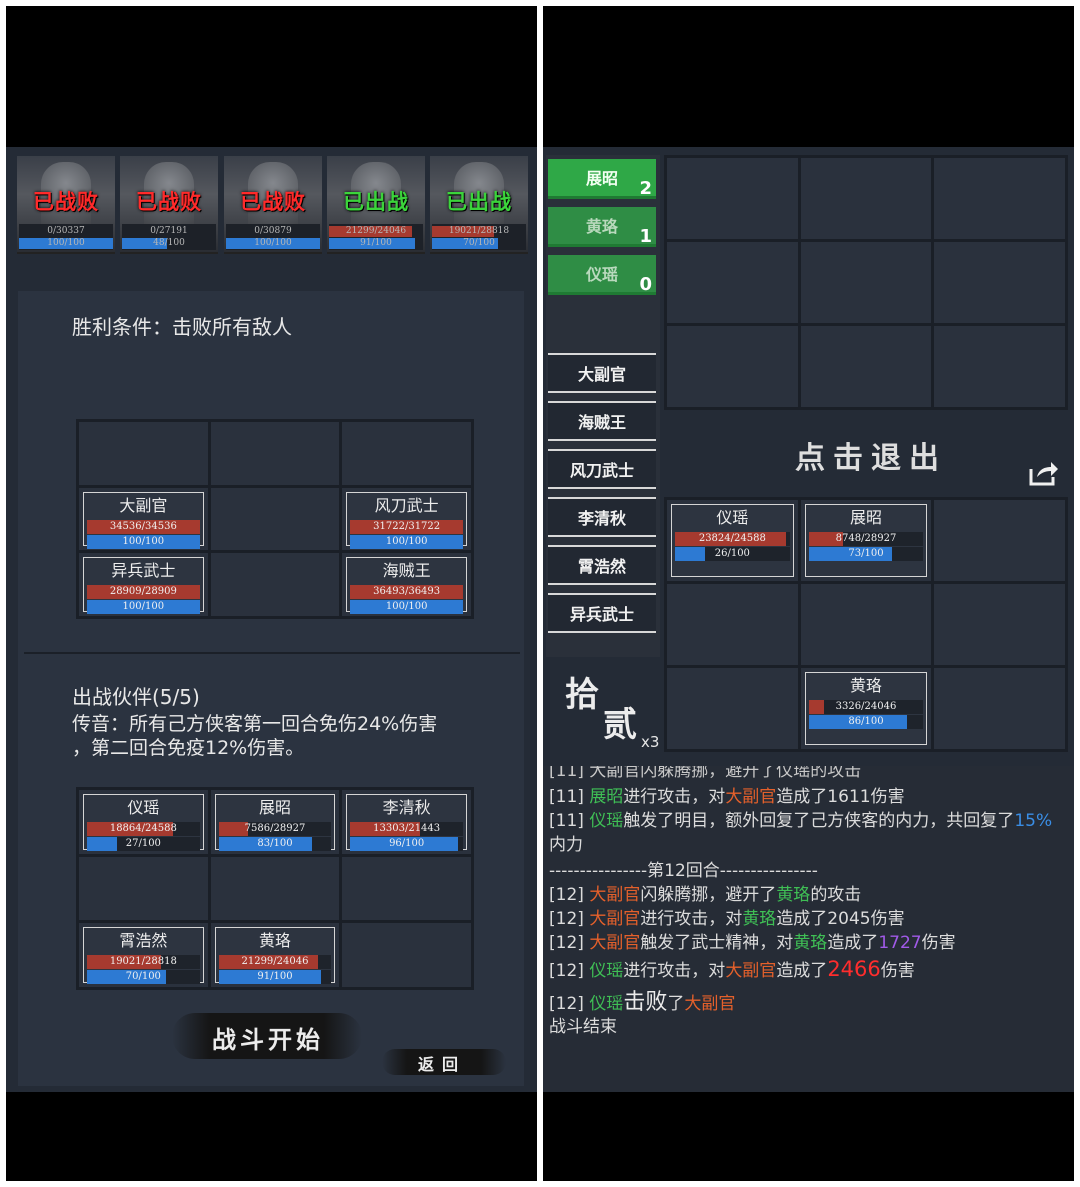  I want to click on unit-card: 黄珞 3326/24046 86/100, so click(866, 708).